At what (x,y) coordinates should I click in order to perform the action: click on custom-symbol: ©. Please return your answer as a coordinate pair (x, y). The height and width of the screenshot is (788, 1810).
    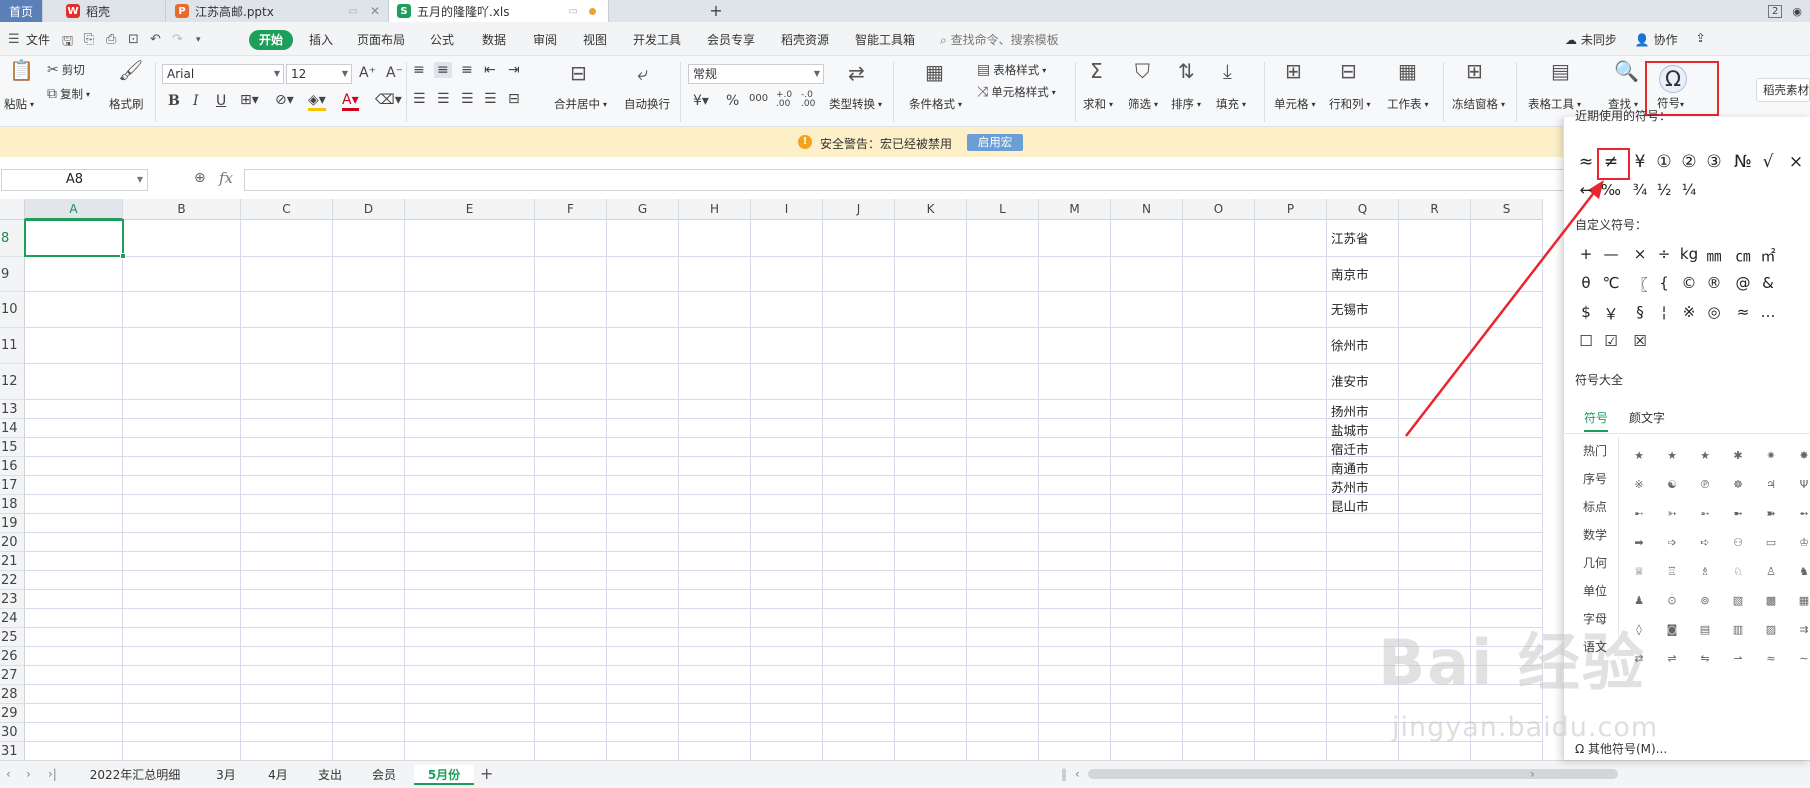
    Looking at the image, I should click on (1689, 283).